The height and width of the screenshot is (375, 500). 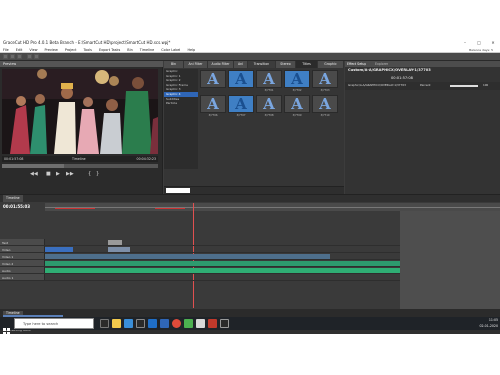 I want to click on template-caption: 3/7701, so click(x=269, y=90).